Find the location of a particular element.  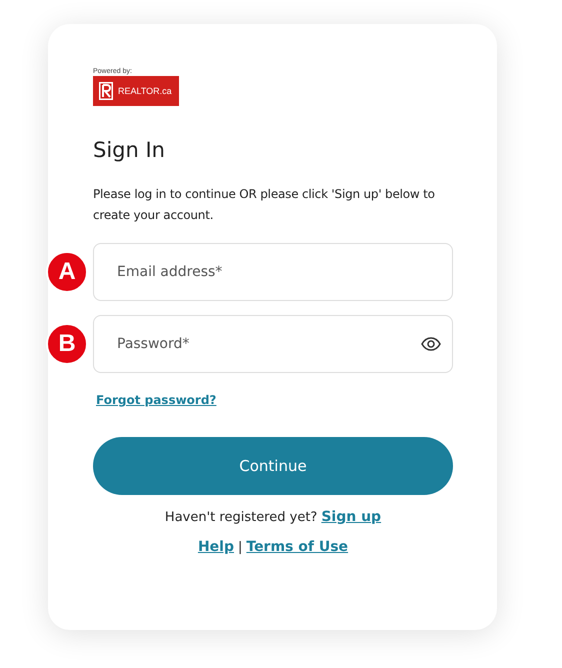

continue-button: Continue is located at coordinates (273, 466).